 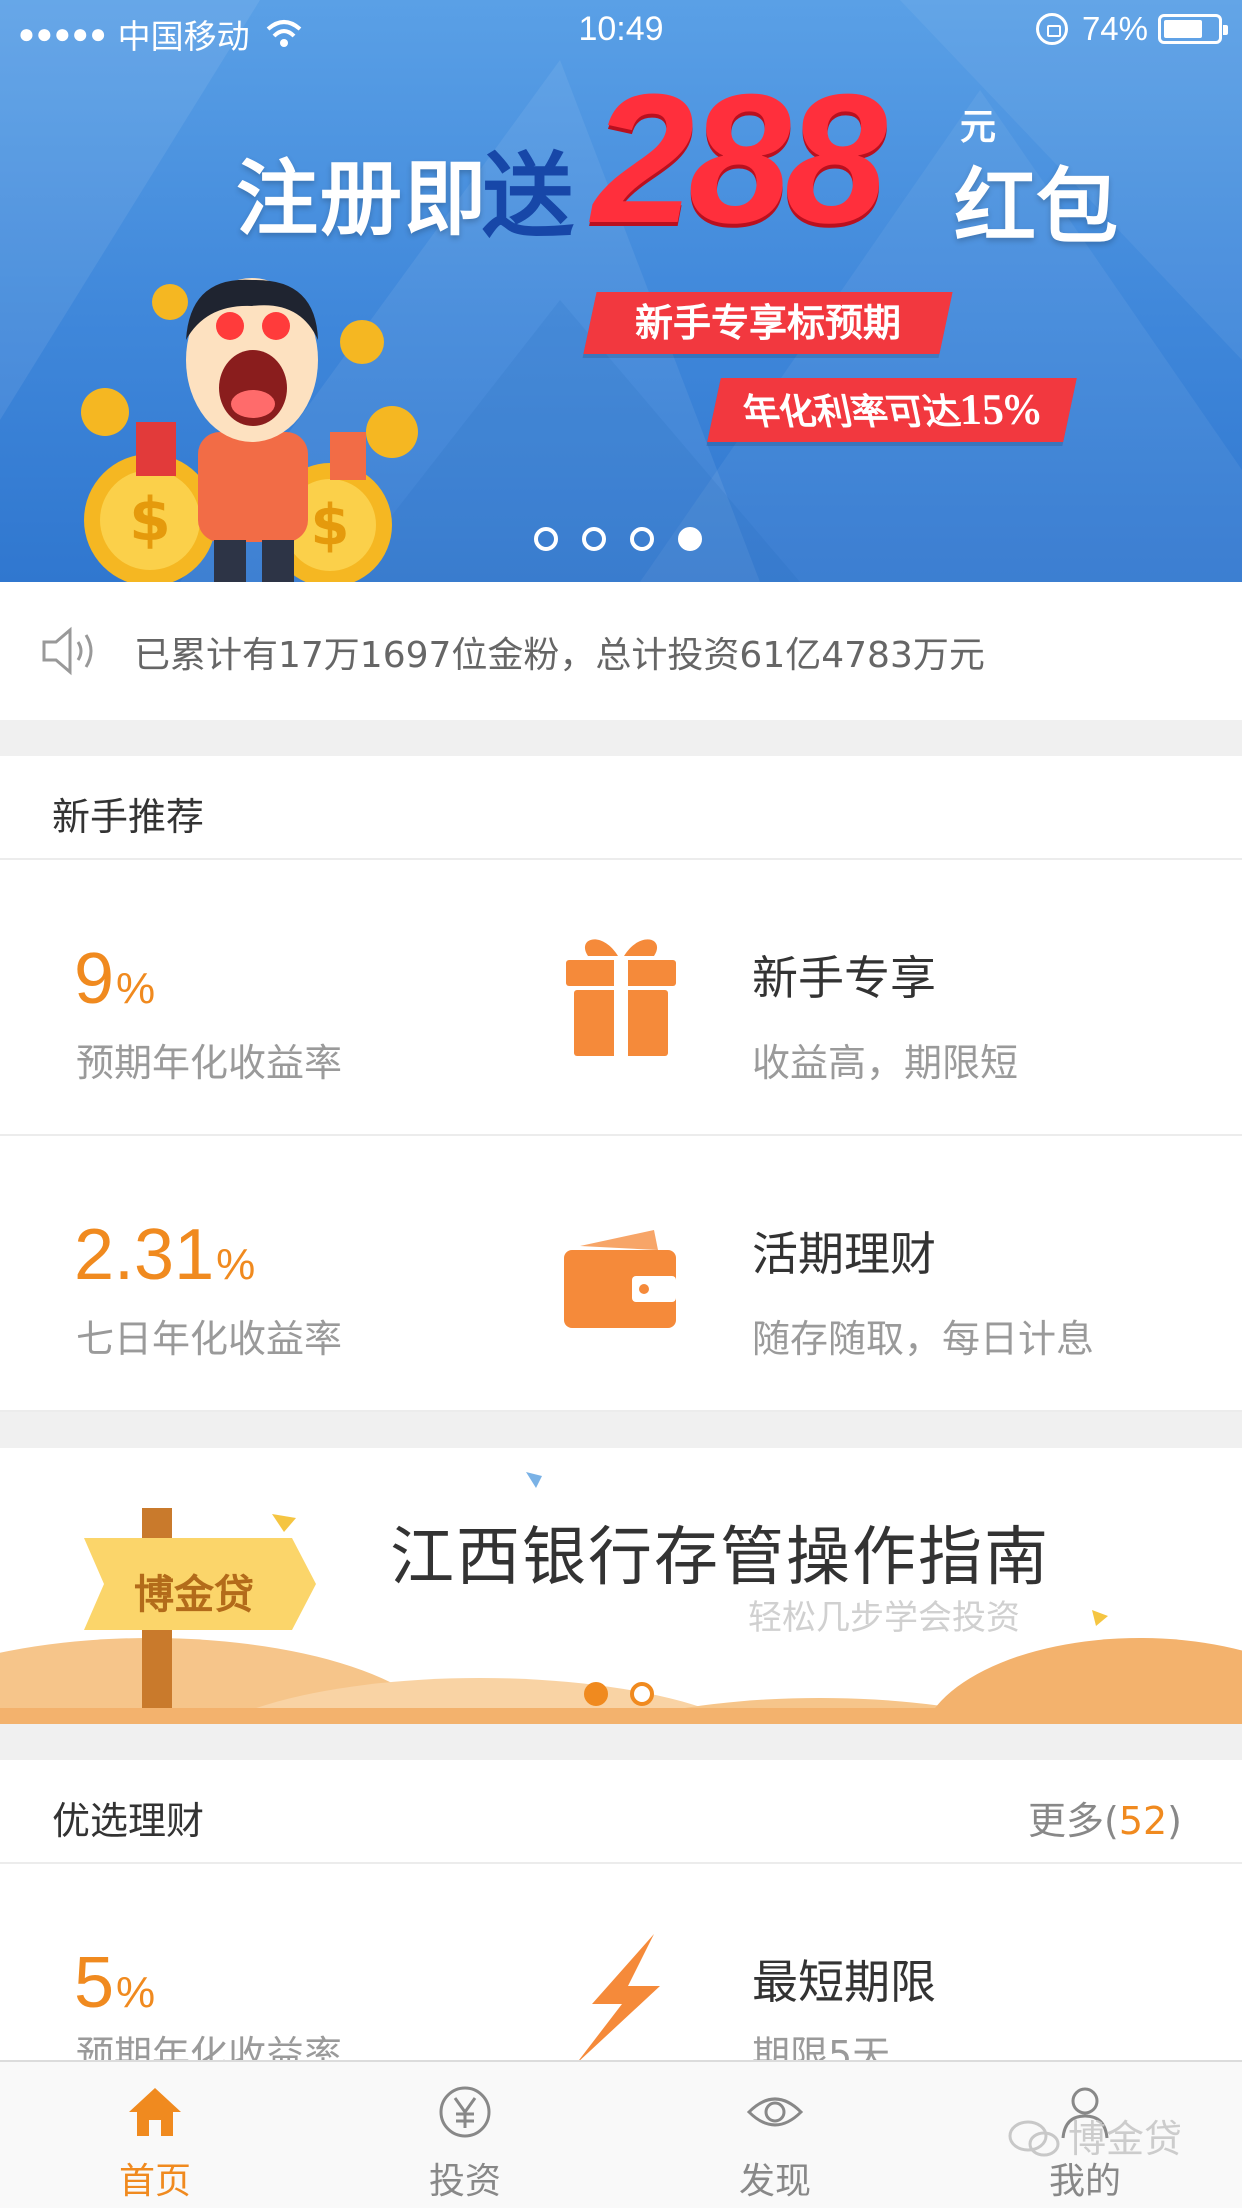 What do you see at coordinates (1114, 28) in the screenshot?
I see `battery-percentage: 74%` at bounding box center [1114, 28].